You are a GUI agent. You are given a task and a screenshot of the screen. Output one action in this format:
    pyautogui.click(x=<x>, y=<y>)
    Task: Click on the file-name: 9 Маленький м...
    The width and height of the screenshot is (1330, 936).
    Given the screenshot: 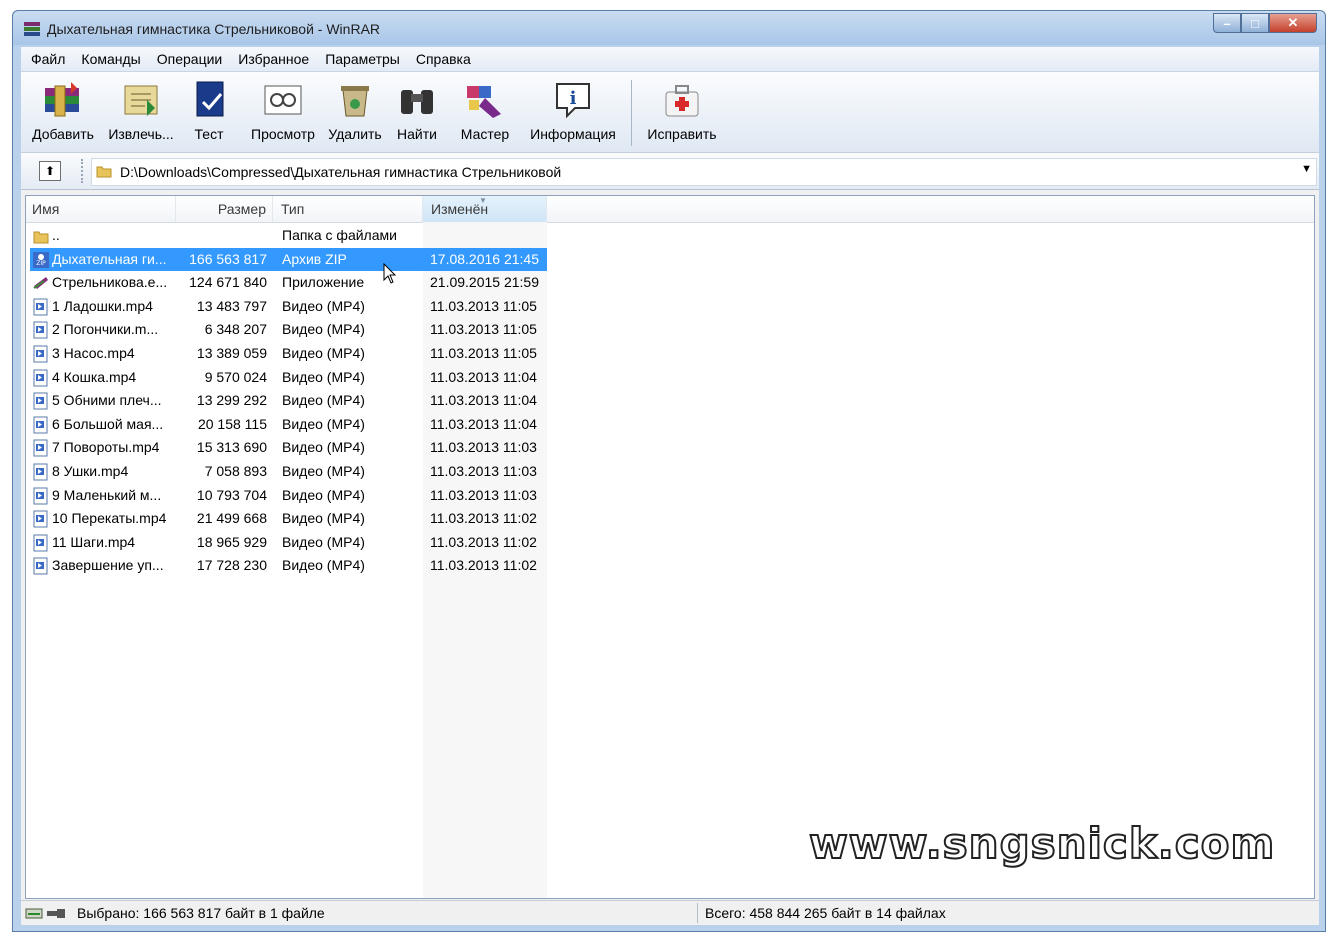 What is the action you would take?
    pyautogui.click(x=107, y=494)
    